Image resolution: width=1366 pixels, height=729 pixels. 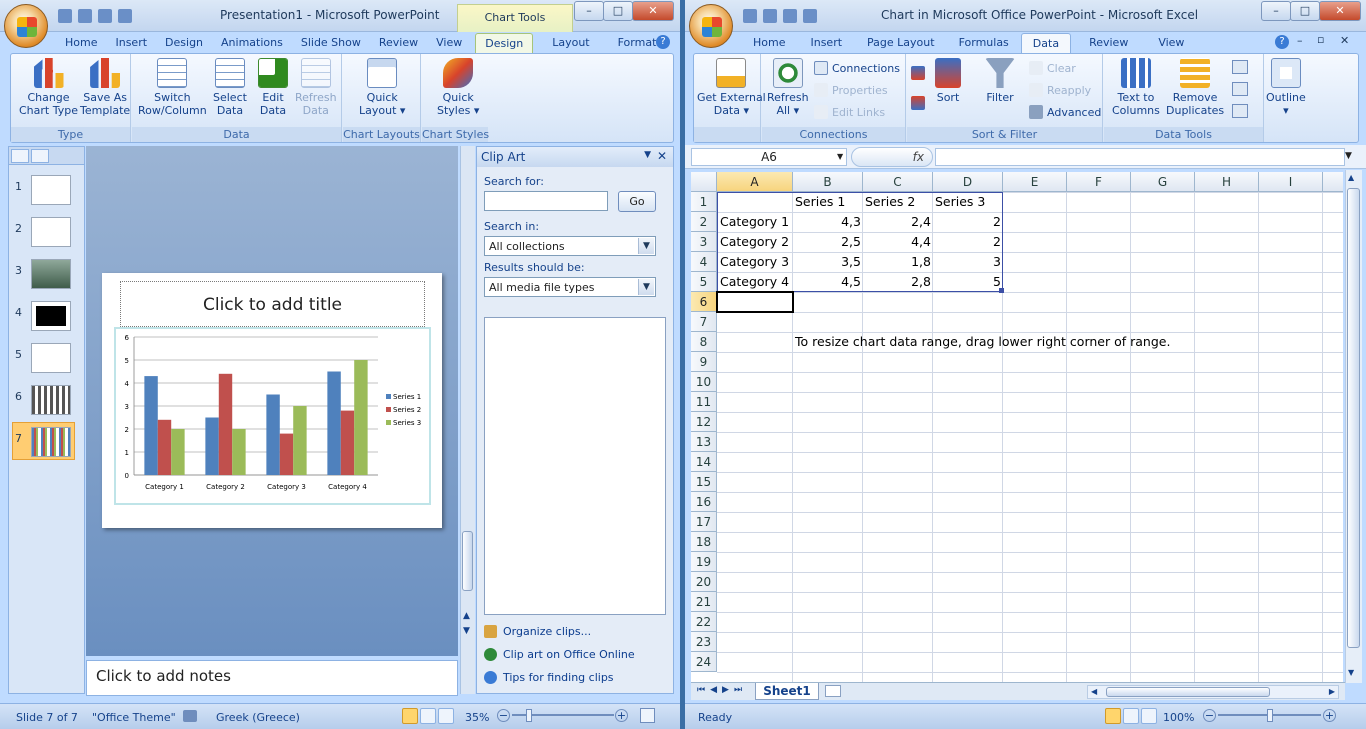 What do you see at coordinates (755, 182) in the screenshot?
I see `column-header-a: A` at bounding box center [755, 182].